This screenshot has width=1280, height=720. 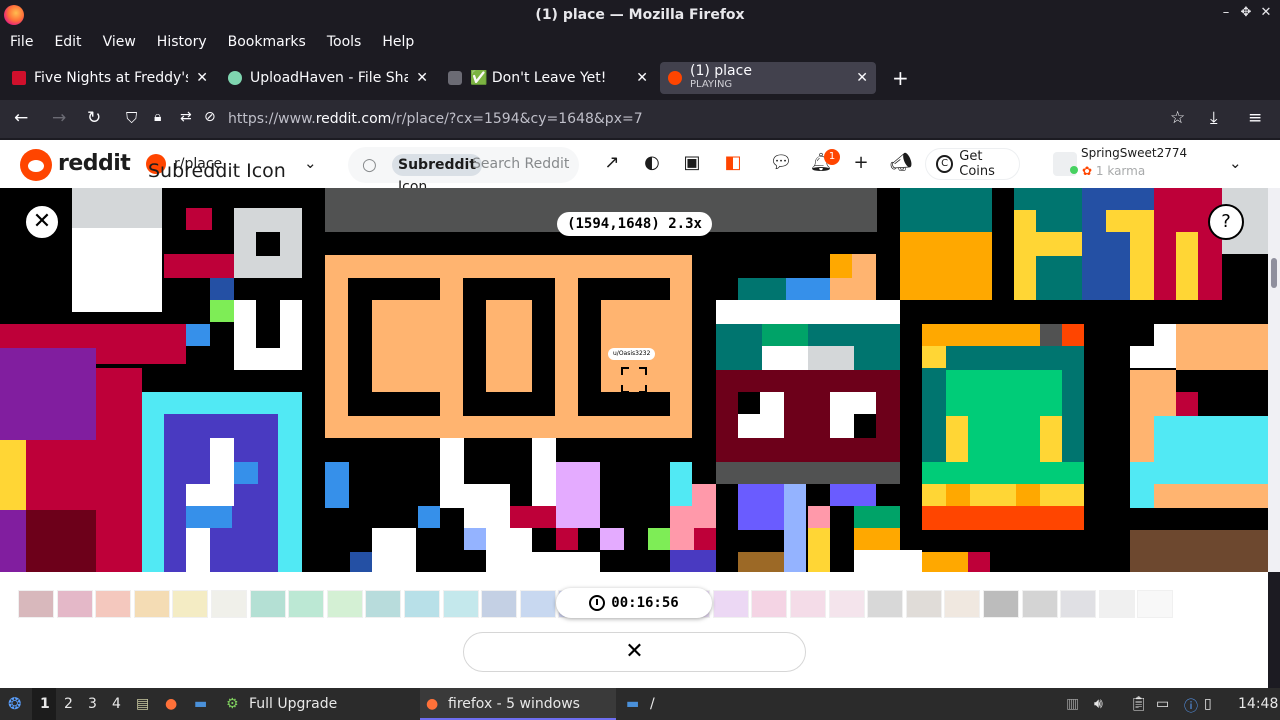 I want to click on scrollbar-thumb, so click(x=1274, y=273).